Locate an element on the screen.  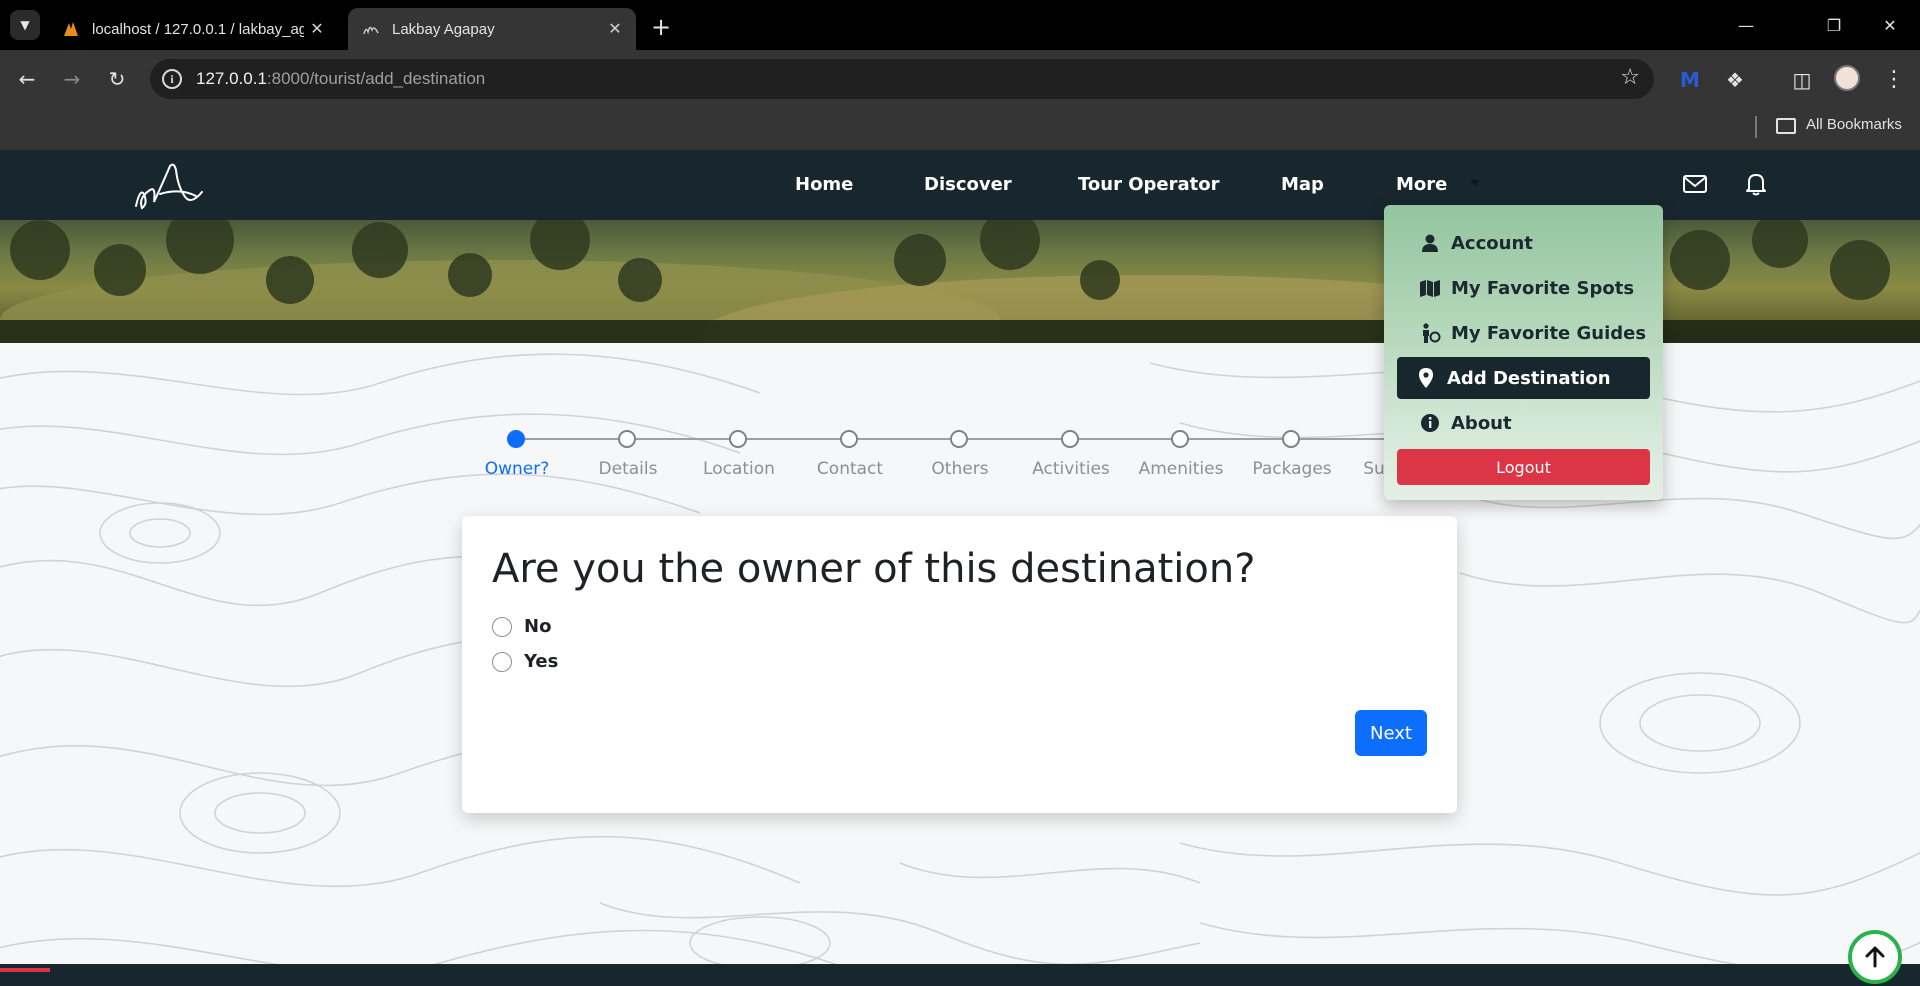
lakbay-logo is located at coordinates (168, 185).